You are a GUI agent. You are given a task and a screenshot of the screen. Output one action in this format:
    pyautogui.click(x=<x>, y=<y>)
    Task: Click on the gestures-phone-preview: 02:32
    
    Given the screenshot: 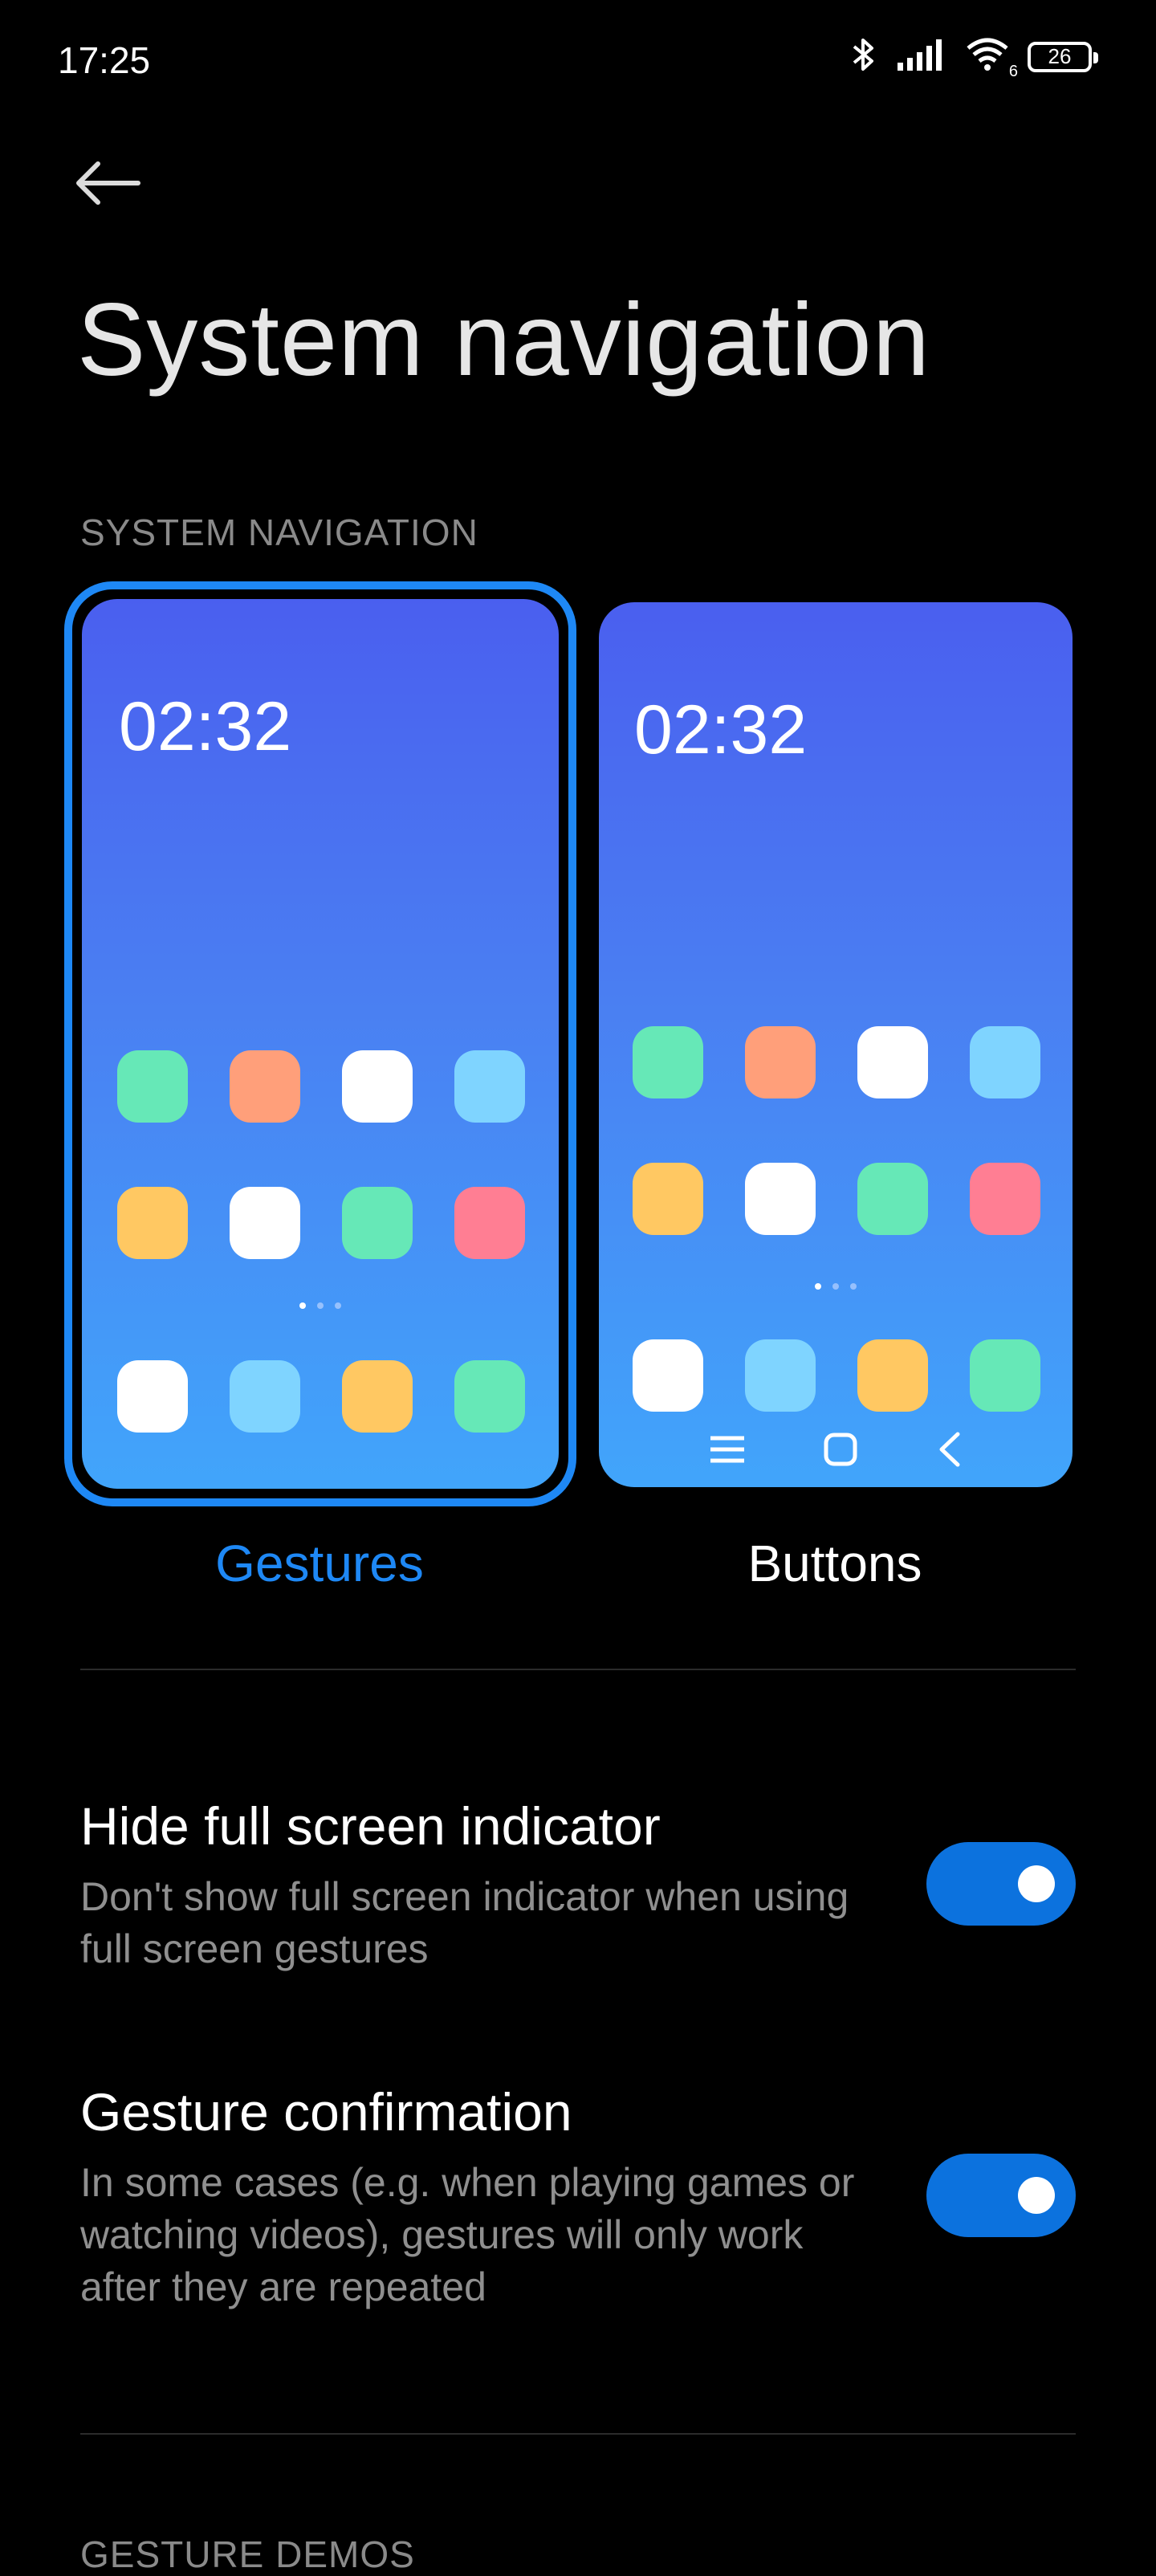 What is the action you would take?
    pyautogui.click(x=320, y=1044)
    